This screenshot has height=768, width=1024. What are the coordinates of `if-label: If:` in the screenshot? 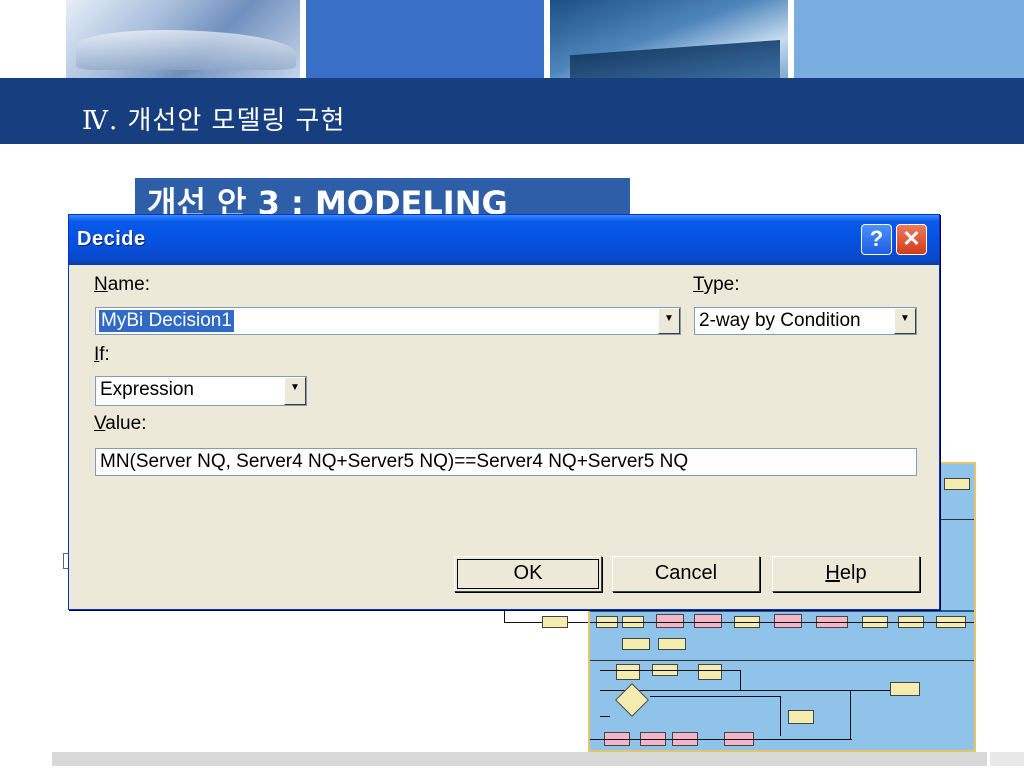 It's located at (102, 354).